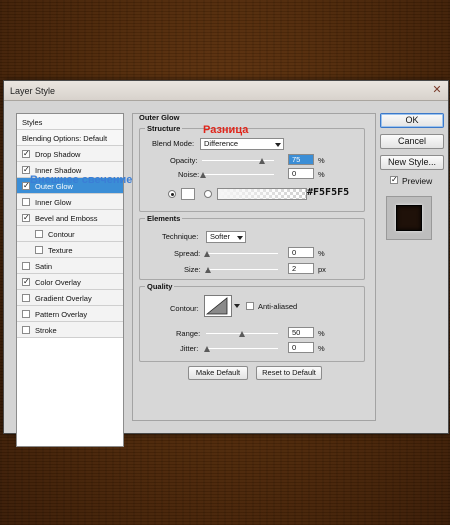 The height and width of the screenshot is (525, 450). What do you see at coordinates (262, 194) in the screenshot?
I see `glow-gradient-picker` at bounding box center [262, 194].